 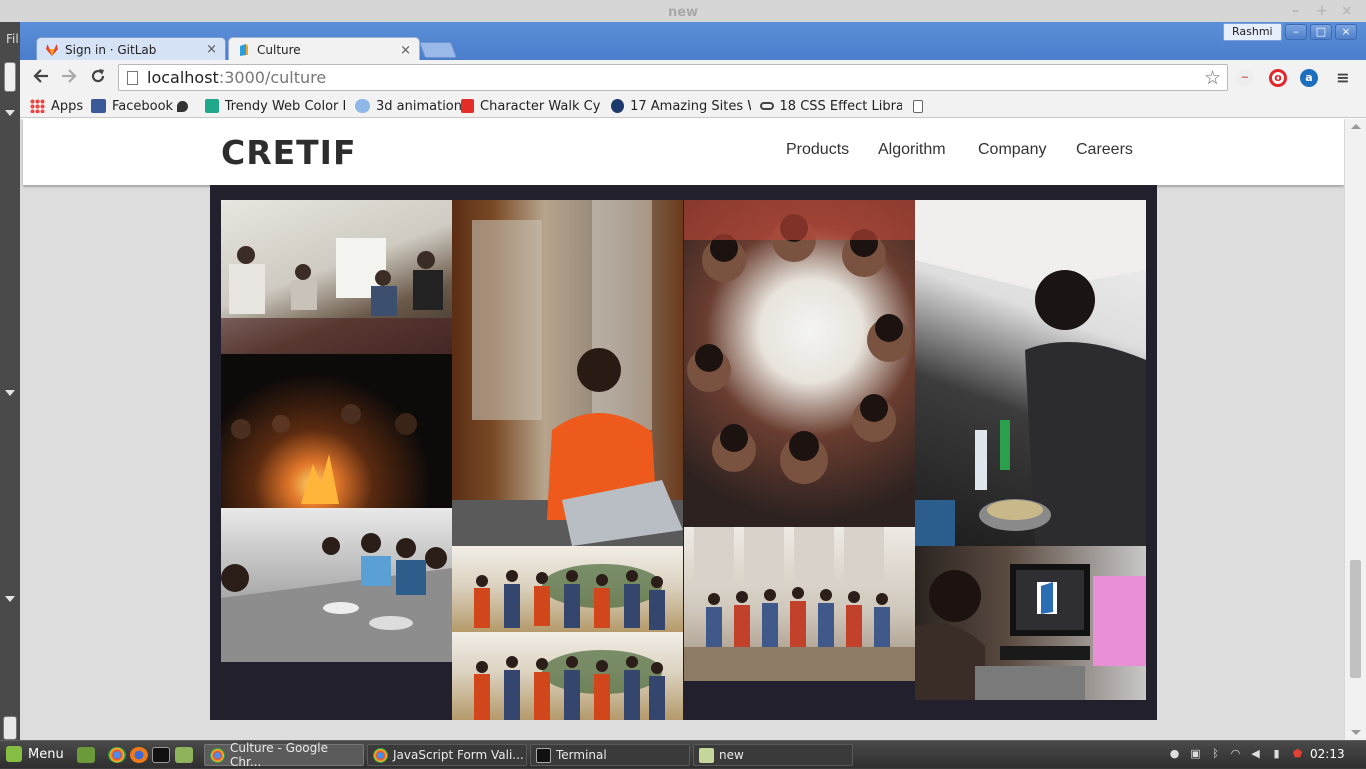 I want to click on bookmark-3d-animation: 3d animation, so click(x=408, y=106).